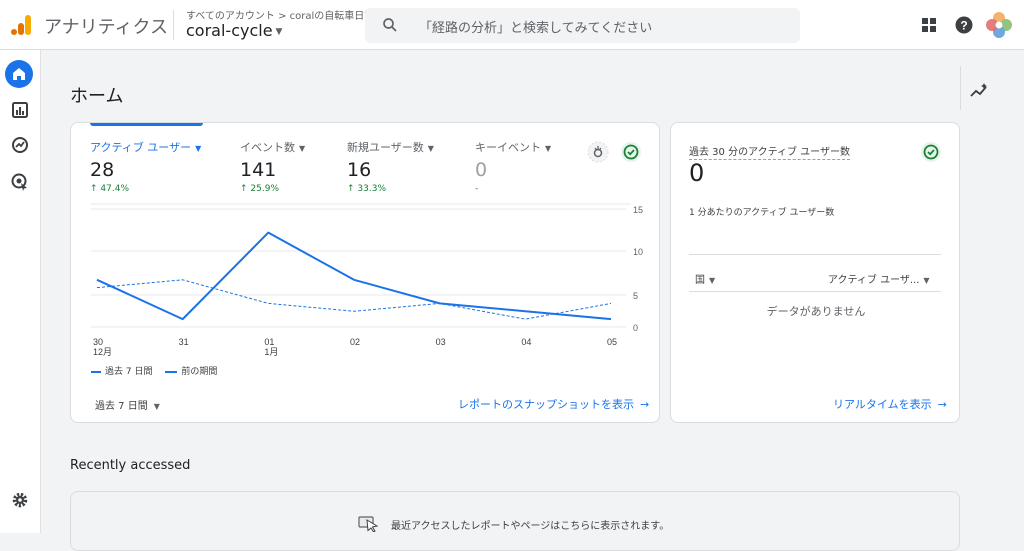 The height and width of the screenshot is (551, 1024). I want to click on chart-legend: 過去 7 日間 前の期間, so click(159, 370).